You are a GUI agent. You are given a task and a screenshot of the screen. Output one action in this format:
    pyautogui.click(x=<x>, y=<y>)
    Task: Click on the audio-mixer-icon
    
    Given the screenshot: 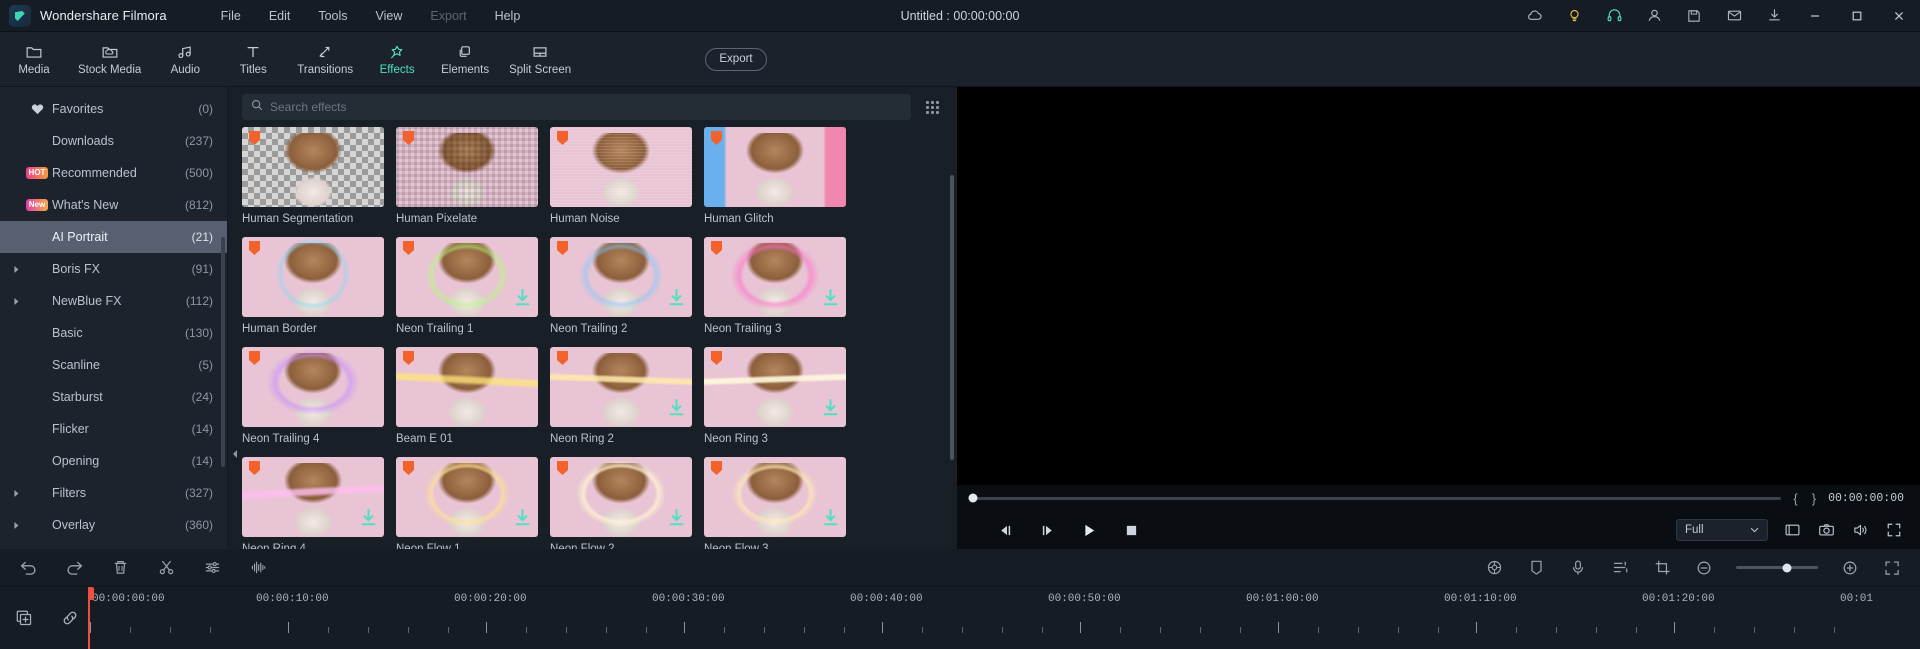 What is the action you would take?
    pyautogui.click(x=1620, y=568)
    